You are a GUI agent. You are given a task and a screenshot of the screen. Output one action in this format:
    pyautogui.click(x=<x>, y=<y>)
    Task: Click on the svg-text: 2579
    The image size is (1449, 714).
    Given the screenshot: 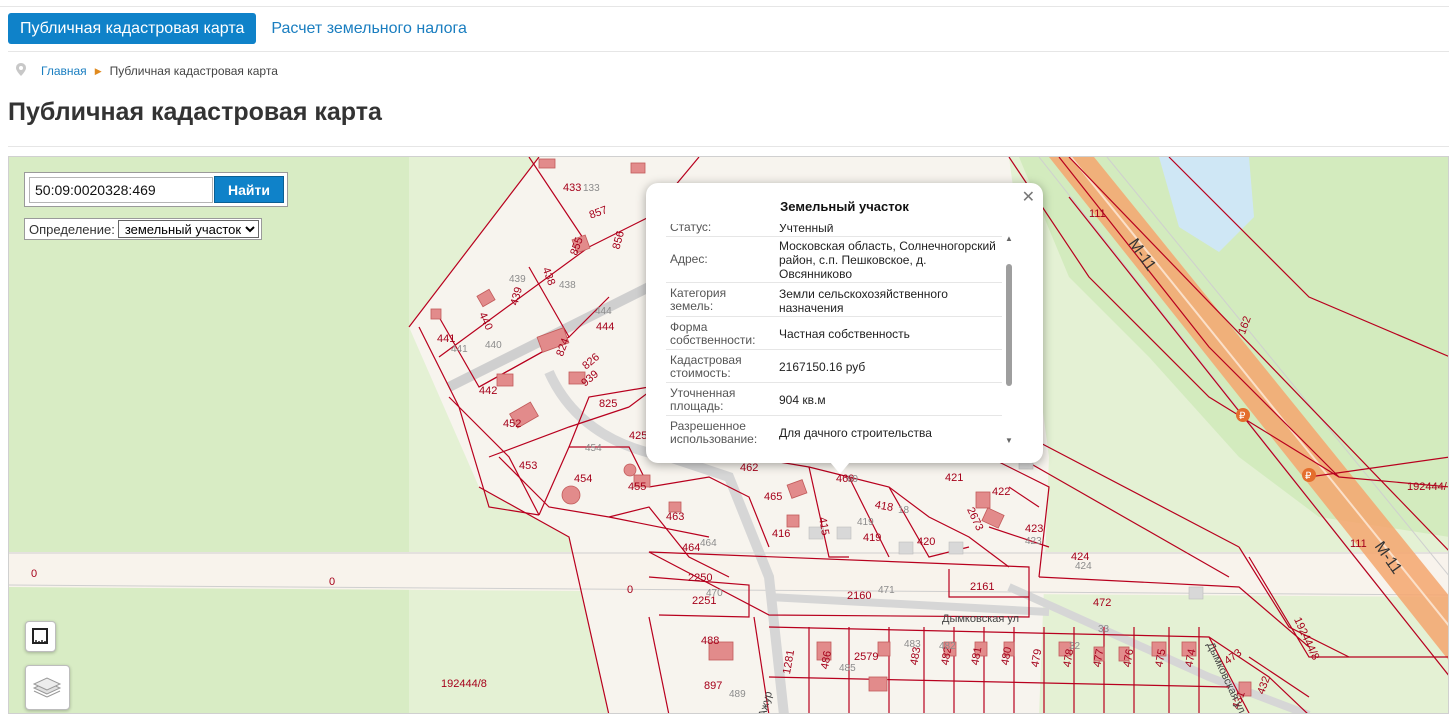 What is the action you would take?
    pyautogui.click(x=866, y=657)
    